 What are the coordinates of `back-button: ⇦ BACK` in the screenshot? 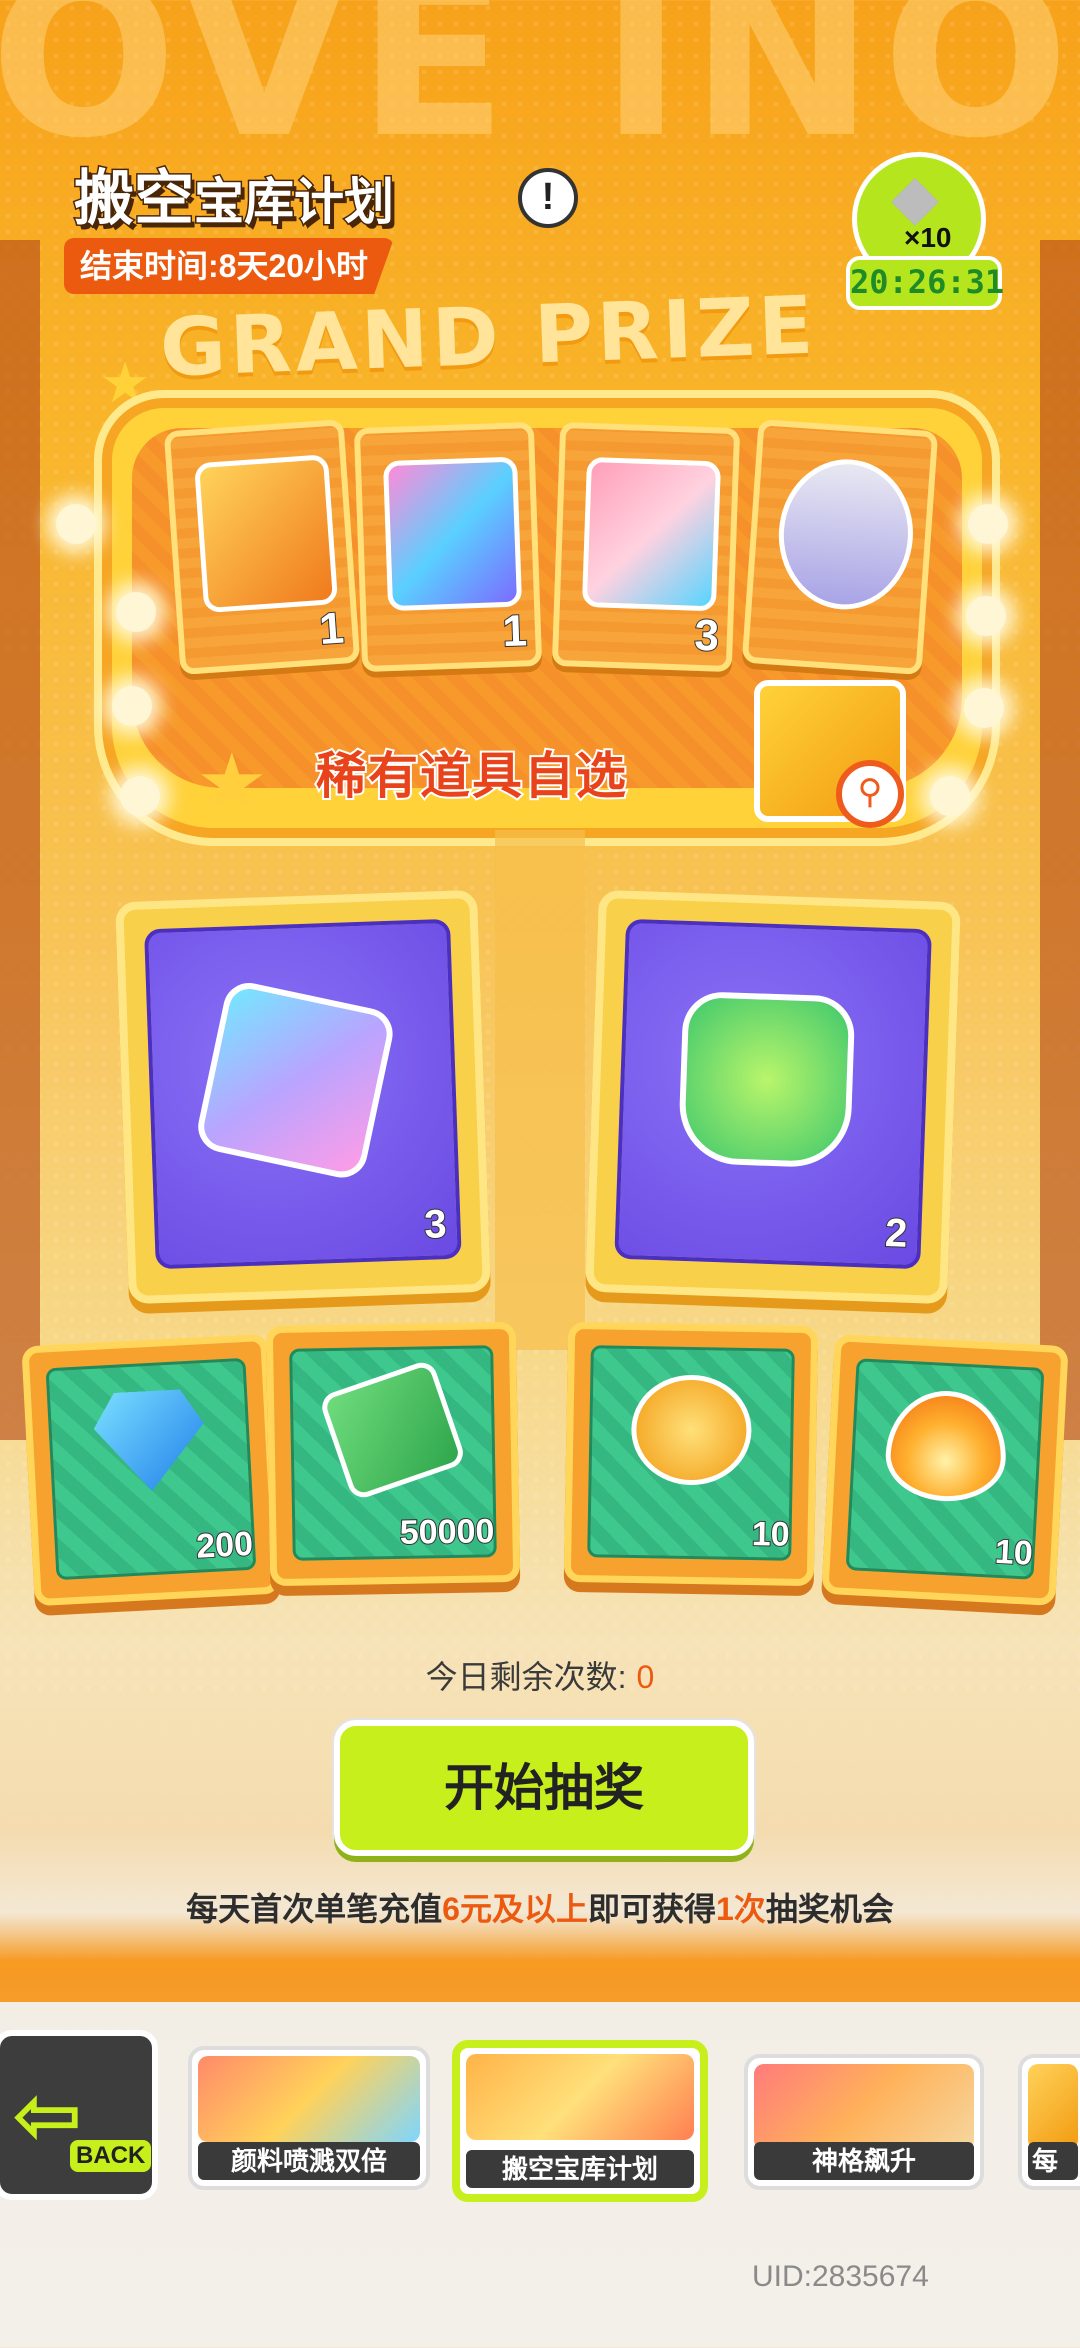 It's located at (79, 2115).